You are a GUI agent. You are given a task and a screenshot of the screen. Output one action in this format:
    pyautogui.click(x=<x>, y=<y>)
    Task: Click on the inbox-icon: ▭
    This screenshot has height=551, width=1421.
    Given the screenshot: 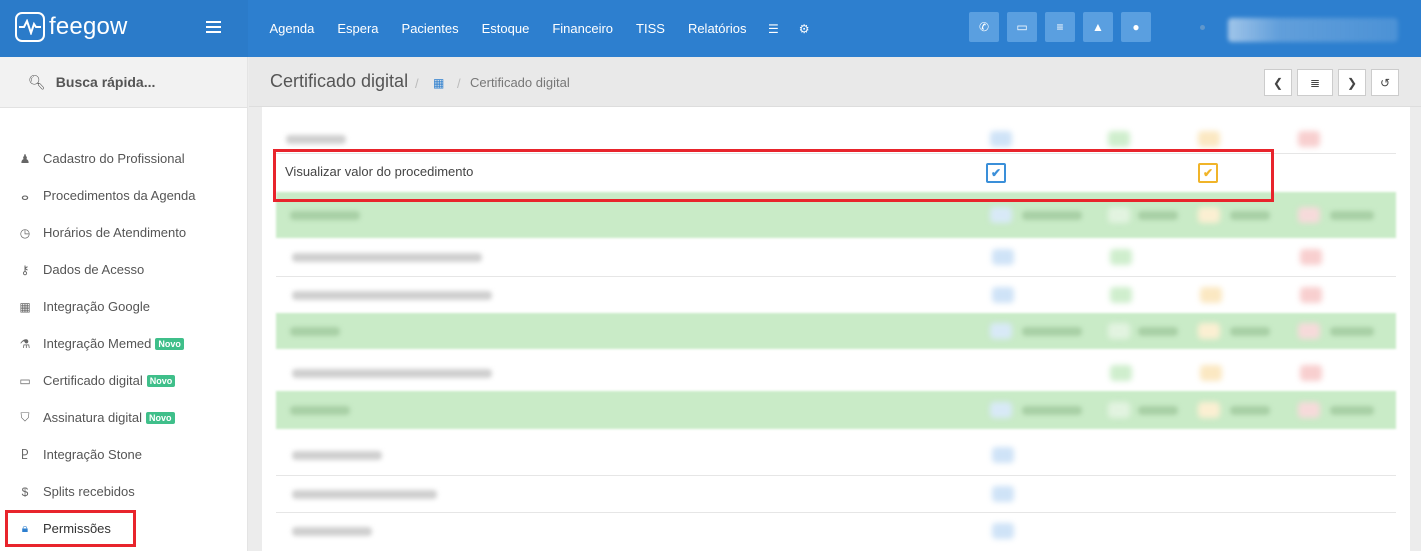 What is the action you would take?
    pyautogui.click(x=1022, y=27)
    